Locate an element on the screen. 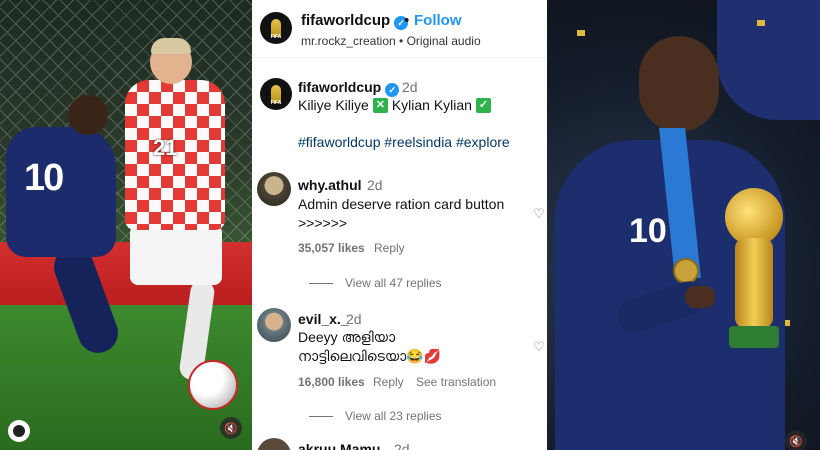 Image resolution: width=820 pixels, height=450 pixels. comment-text: Admin deserve ration card button >>>>>> is located at coordinates (401, 214).